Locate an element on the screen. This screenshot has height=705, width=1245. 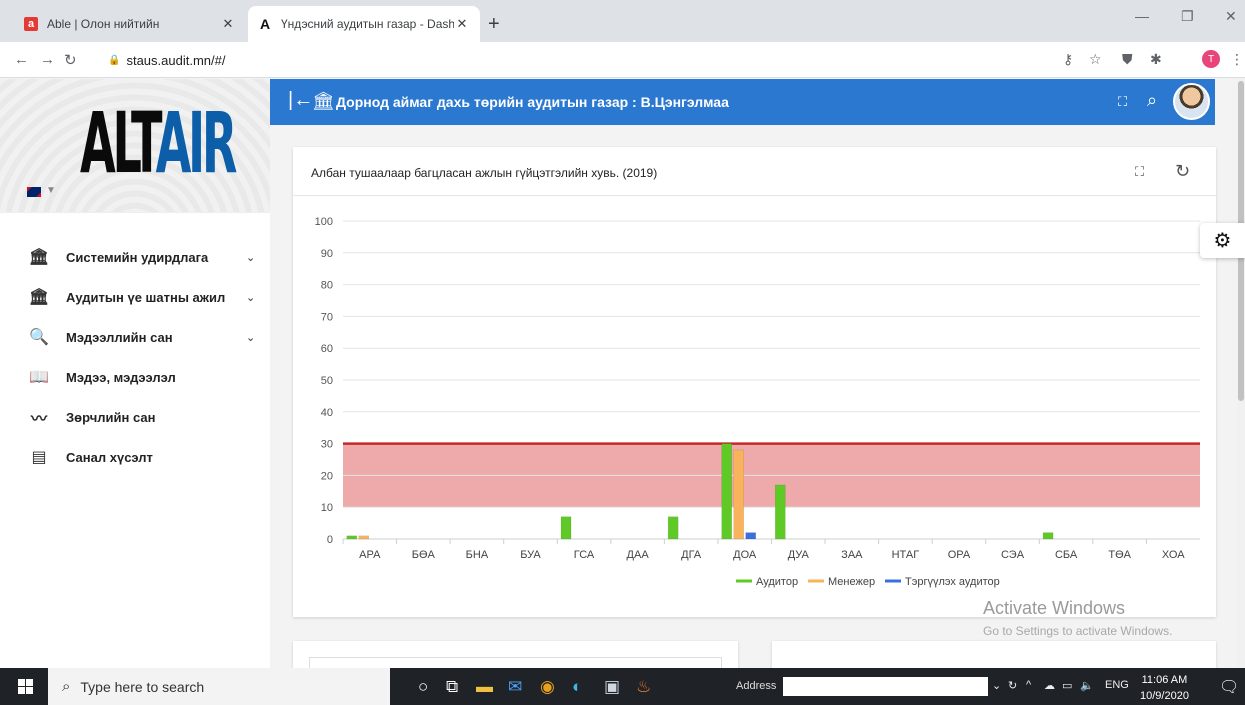
gear-icon: ⚙ is located at coordinates (1222, 240).